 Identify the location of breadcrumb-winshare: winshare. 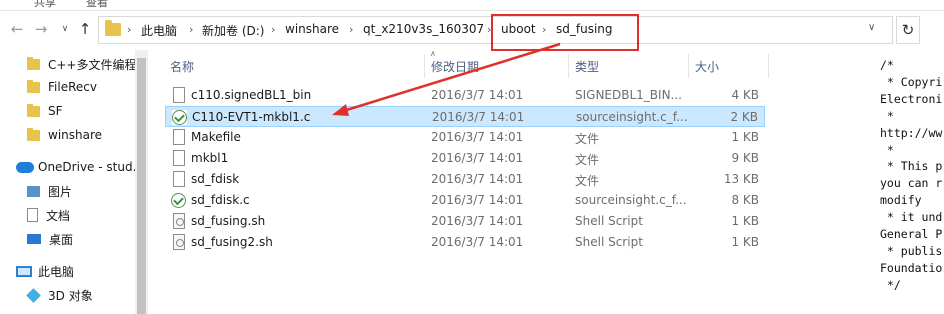
(312, 29).